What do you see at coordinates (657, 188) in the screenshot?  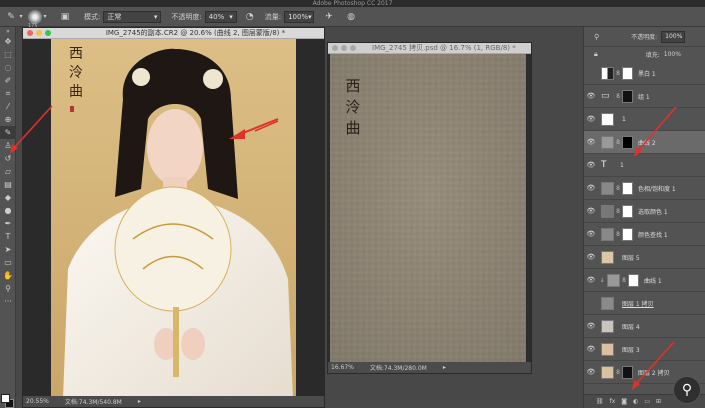 I see `layer-name: 色相/饱和度 1` at bounding box center [657, 188].